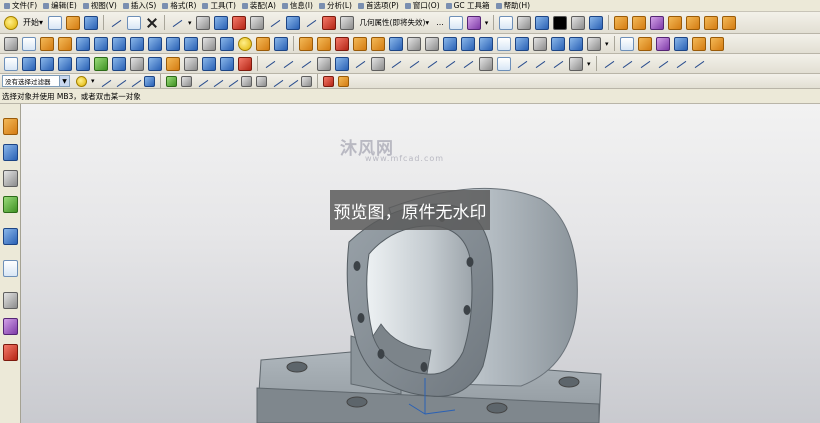  What do you see at coordinates (522, 43) in the screenshot?
I see `sew-icon` at bounding box center [522, 43].